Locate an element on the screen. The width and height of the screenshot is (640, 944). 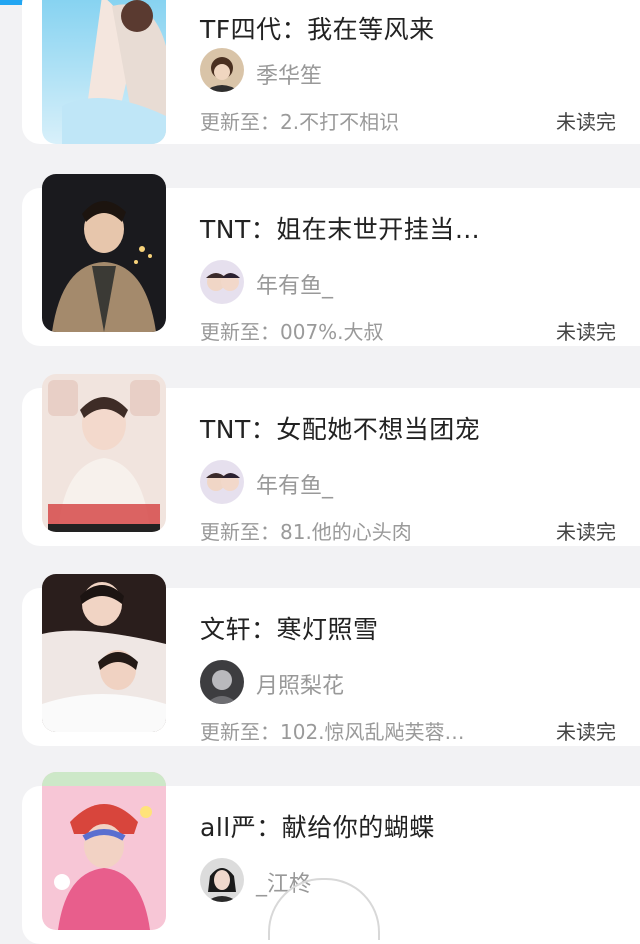
book-title: 文轩：寒灯照雪 is located at coordinates (289, 628).